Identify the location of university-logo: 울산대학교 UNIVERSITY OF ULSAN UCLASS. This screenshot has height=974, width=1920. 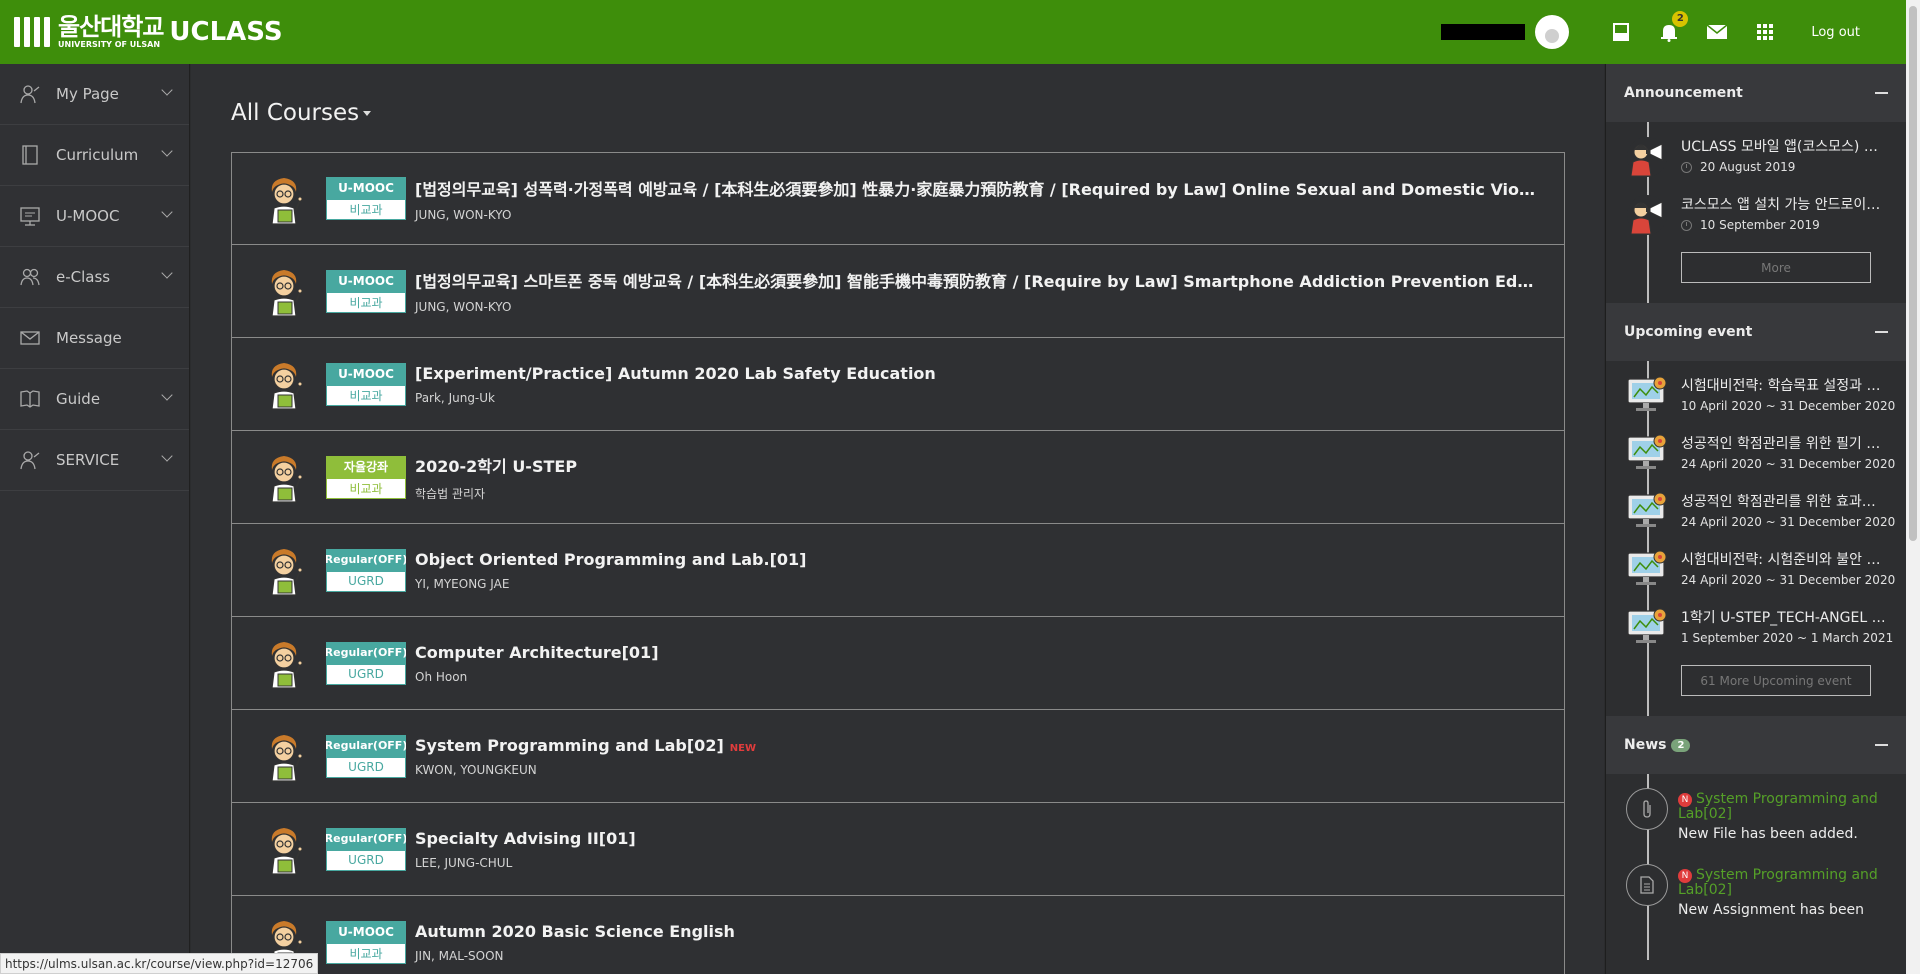
(148, 32).